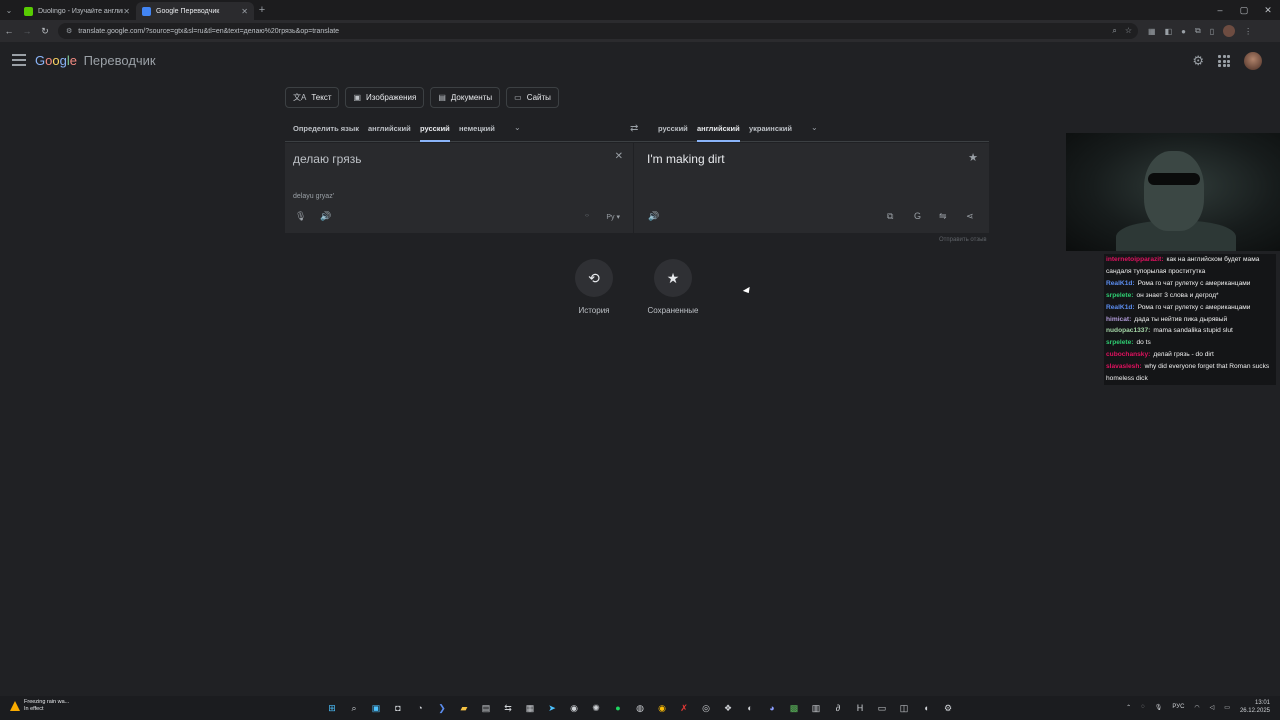  Describe the element at coordinates (970, 216) in the screenshot. I see `share-icon: ⋖` at that location.